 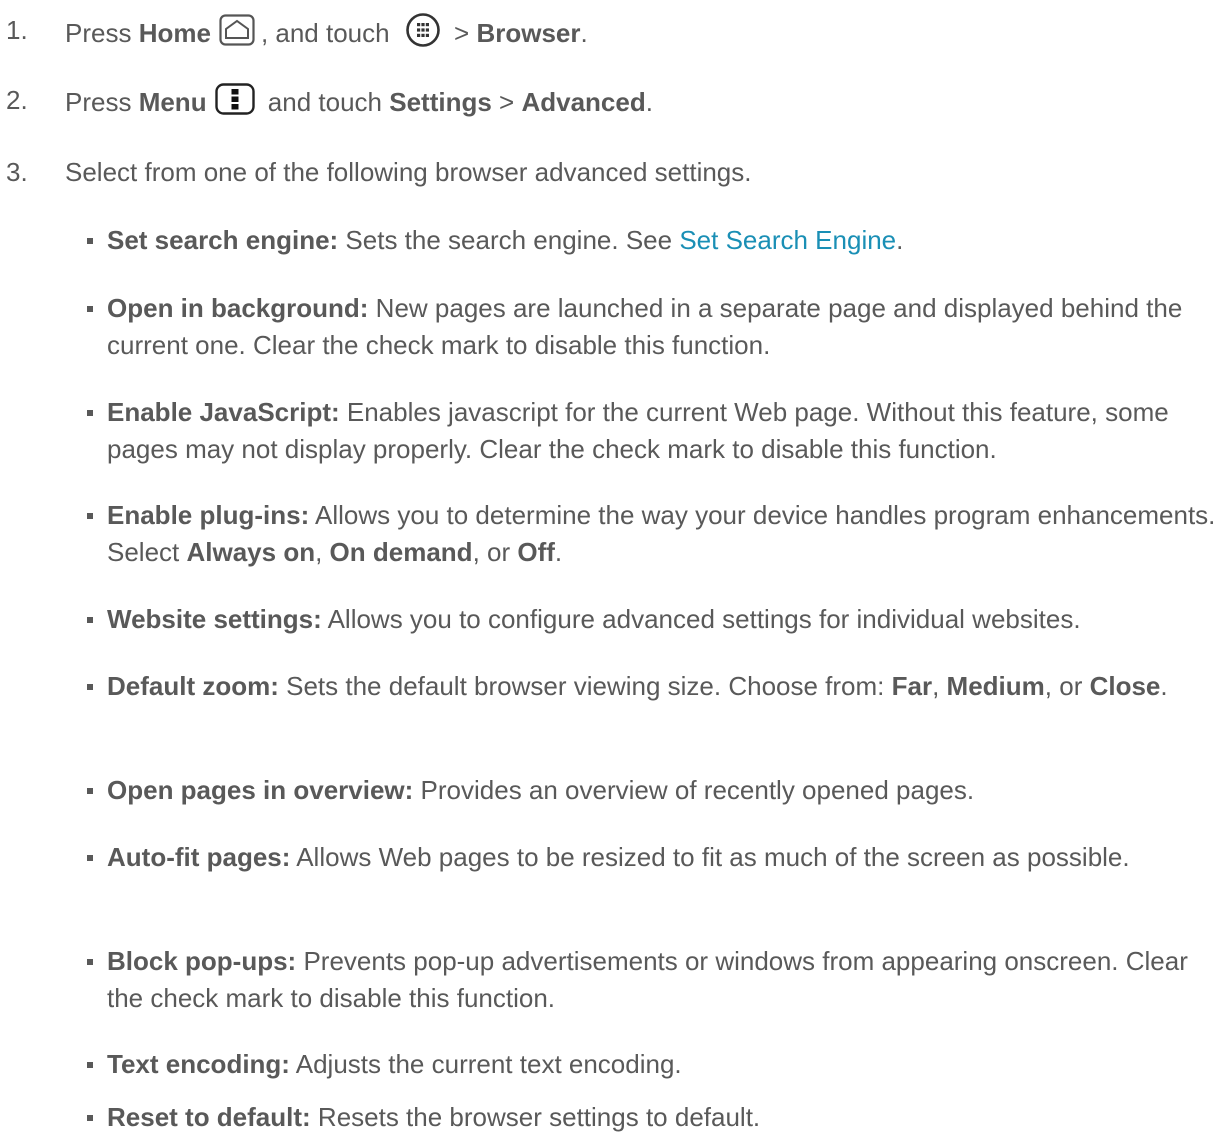 I want to click on option-off: Off, so click(x=536, y=552).